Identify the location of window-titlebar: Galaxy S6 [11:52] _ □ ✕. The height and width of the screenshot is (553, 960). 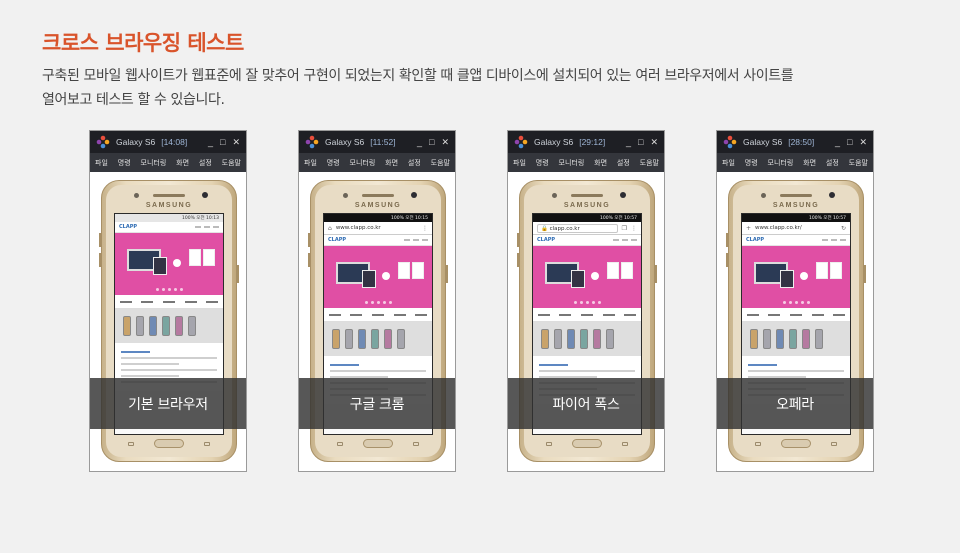
(377, 142).